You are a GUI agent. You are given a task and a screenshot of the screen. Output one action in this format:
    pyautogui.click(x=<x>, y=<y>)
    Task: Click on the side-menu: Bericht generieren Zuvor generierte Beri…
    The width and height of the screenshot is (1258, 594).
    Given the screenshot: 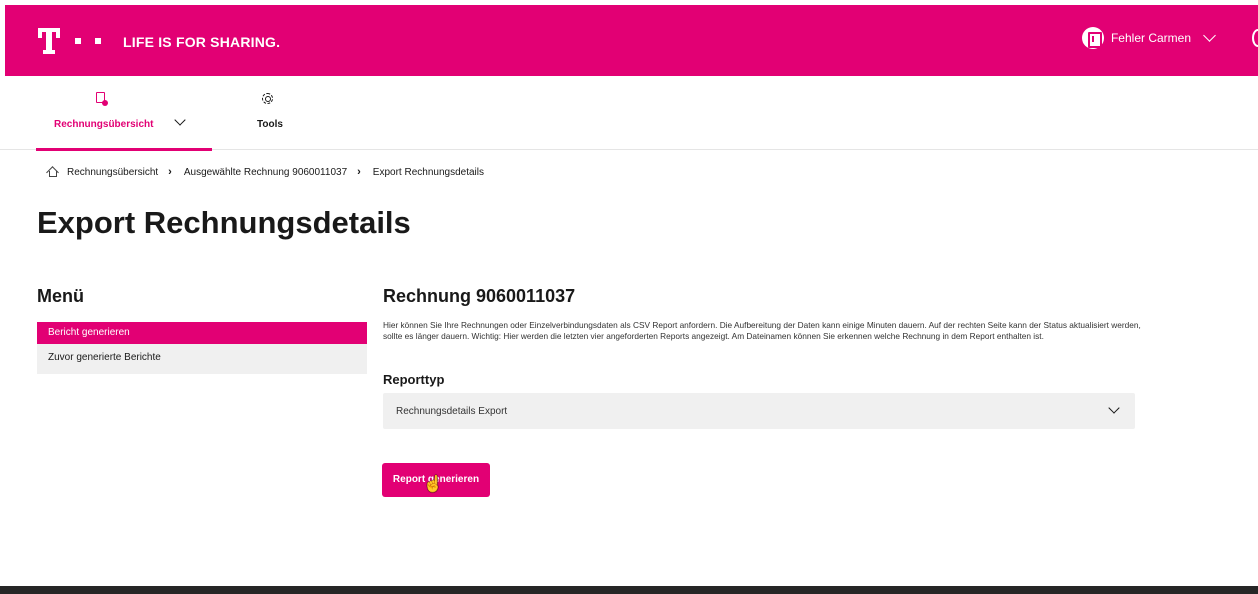 What is the action you would take?
    pyautogui.click(x=202, y=348)
    